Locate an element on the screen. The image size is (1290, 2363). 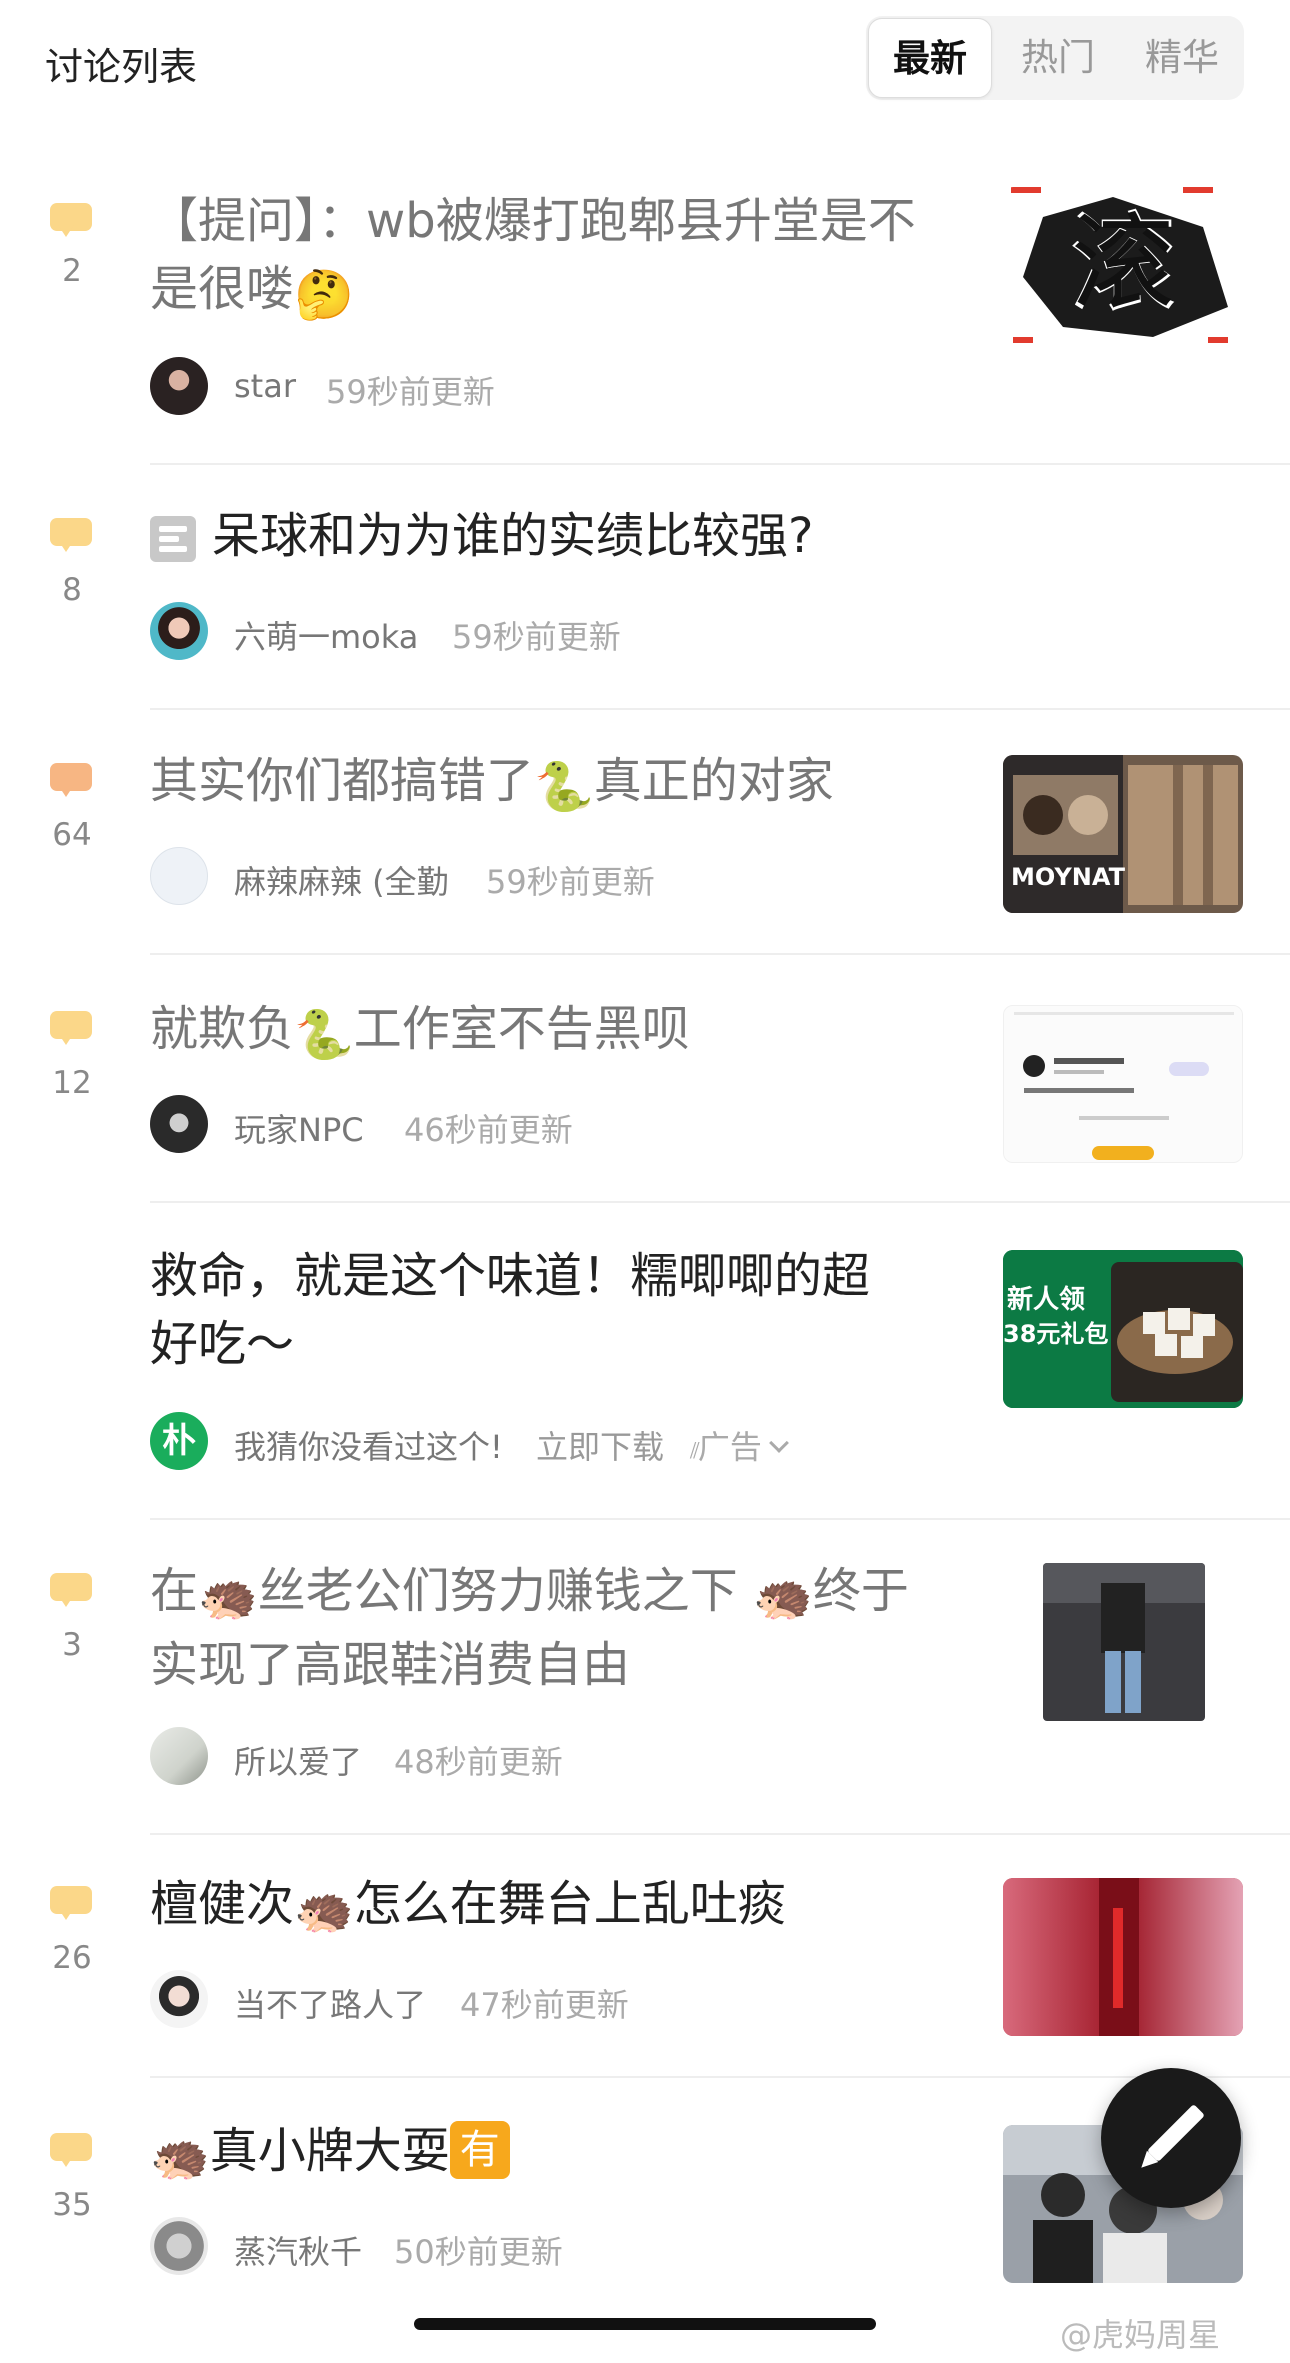
post-thumbnail: 滚 滚 is located at coordinates (1123, 266).